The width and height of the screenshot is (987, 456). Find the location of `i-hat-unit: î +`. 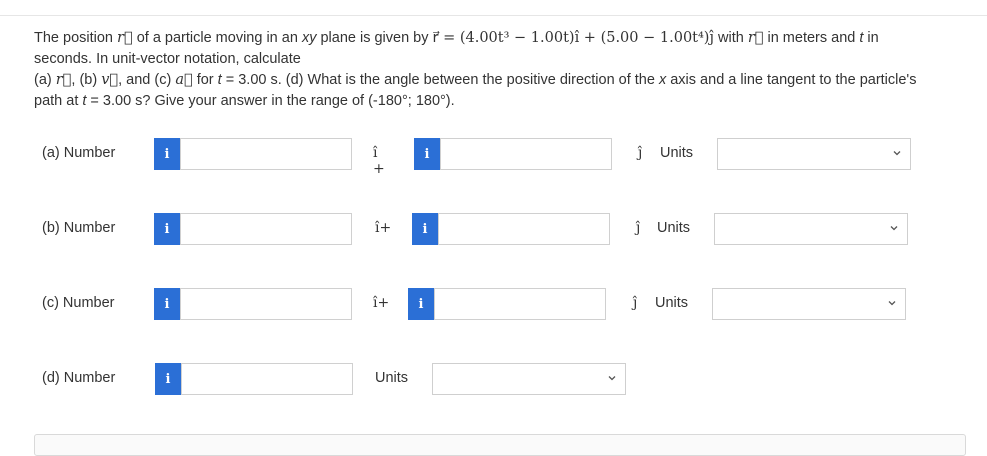

i-hat-unit: î + is located at coordinates (379, 161).